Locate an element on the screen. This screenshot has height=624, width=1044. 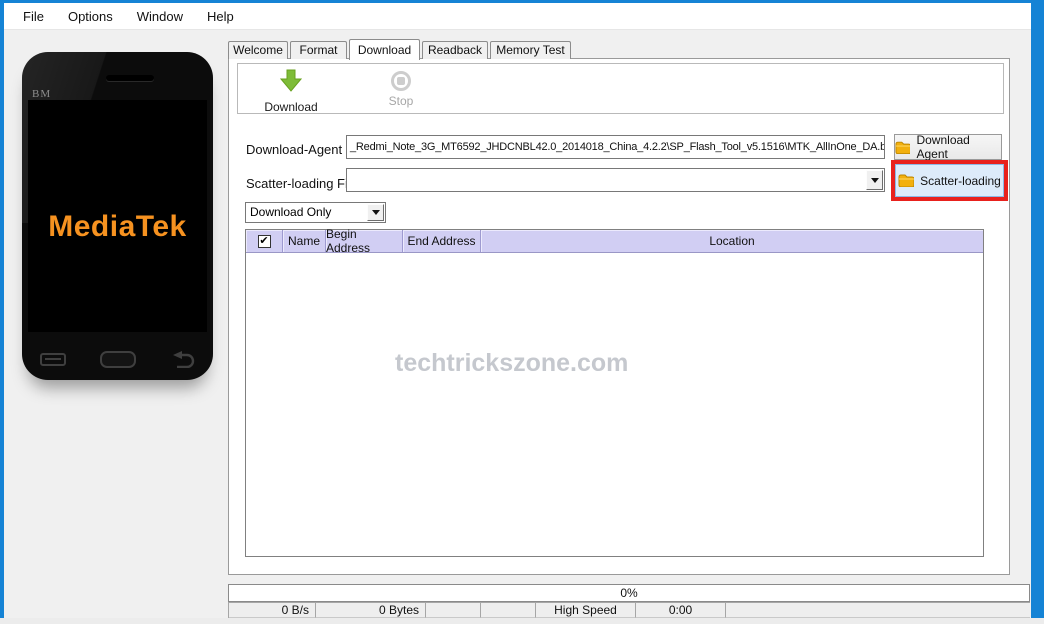
window-border-right is located at coordinates (1037, 309).